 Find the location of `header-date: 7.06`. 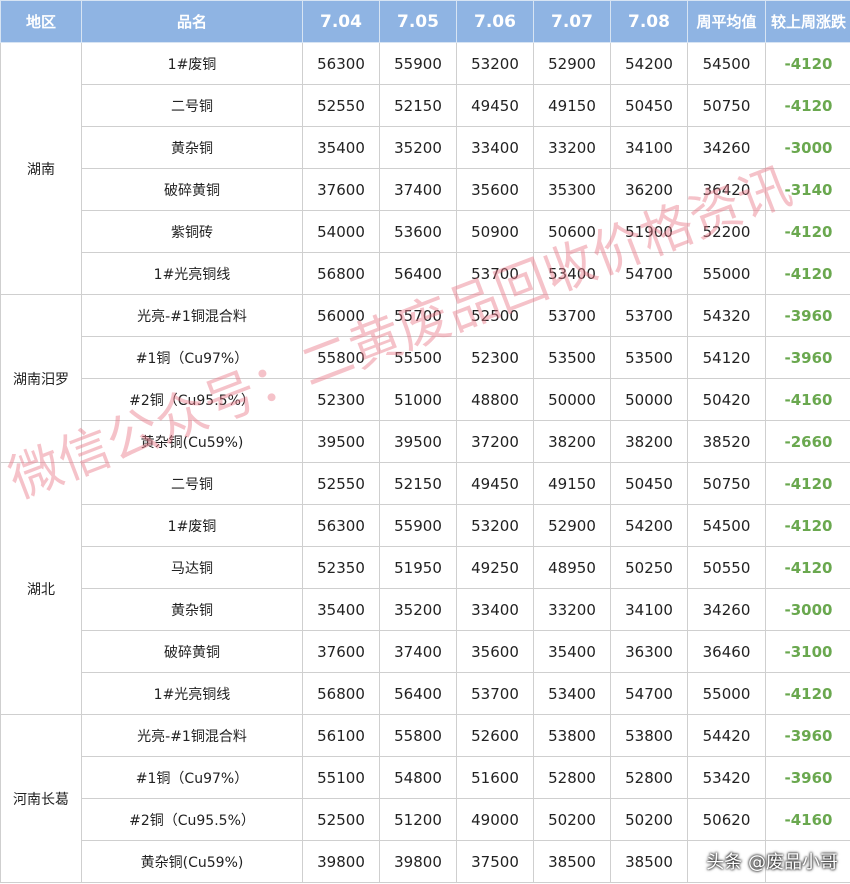

header-date: 7.06 is located at coordinates (495, 21).